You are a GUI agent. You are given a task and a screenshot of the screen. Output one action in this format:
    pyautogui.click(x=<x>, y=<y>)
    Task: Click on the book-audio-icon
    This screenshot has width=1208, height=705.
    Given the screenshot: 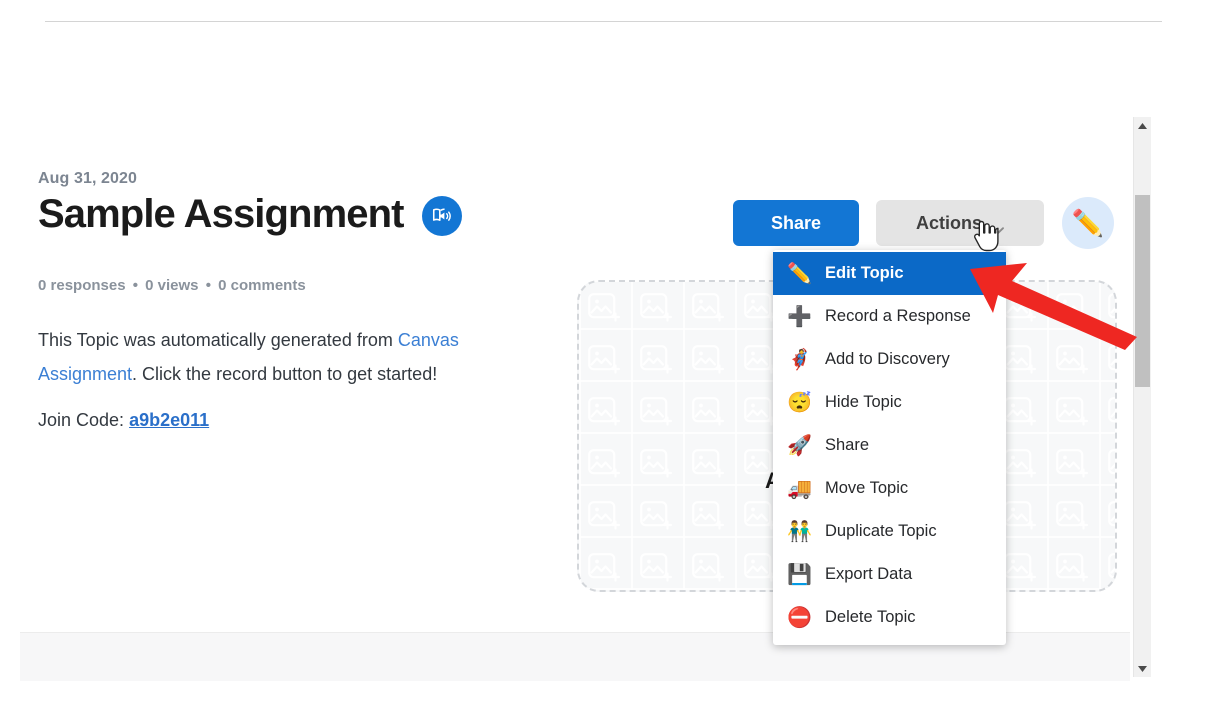 What is the action you would take?
    pyautogui.click(x=441, y=216)
    